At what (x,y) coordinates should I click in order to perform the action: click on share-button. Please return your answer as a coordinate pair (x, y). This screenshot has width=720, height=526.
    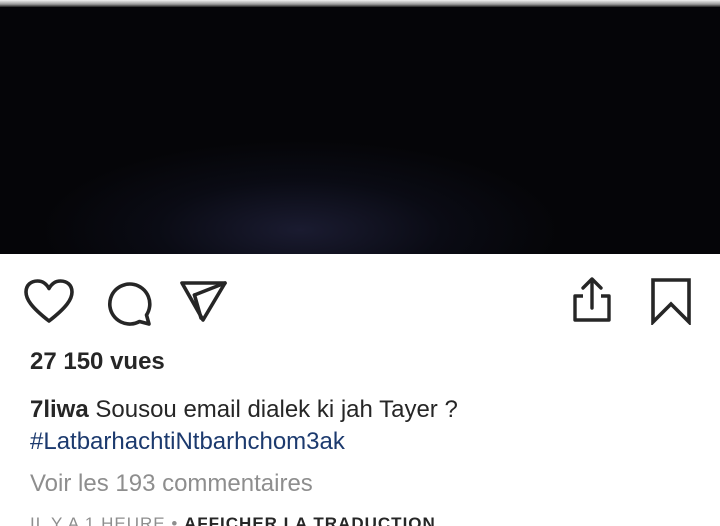
    Looking at the image, I should click on (204, 301).